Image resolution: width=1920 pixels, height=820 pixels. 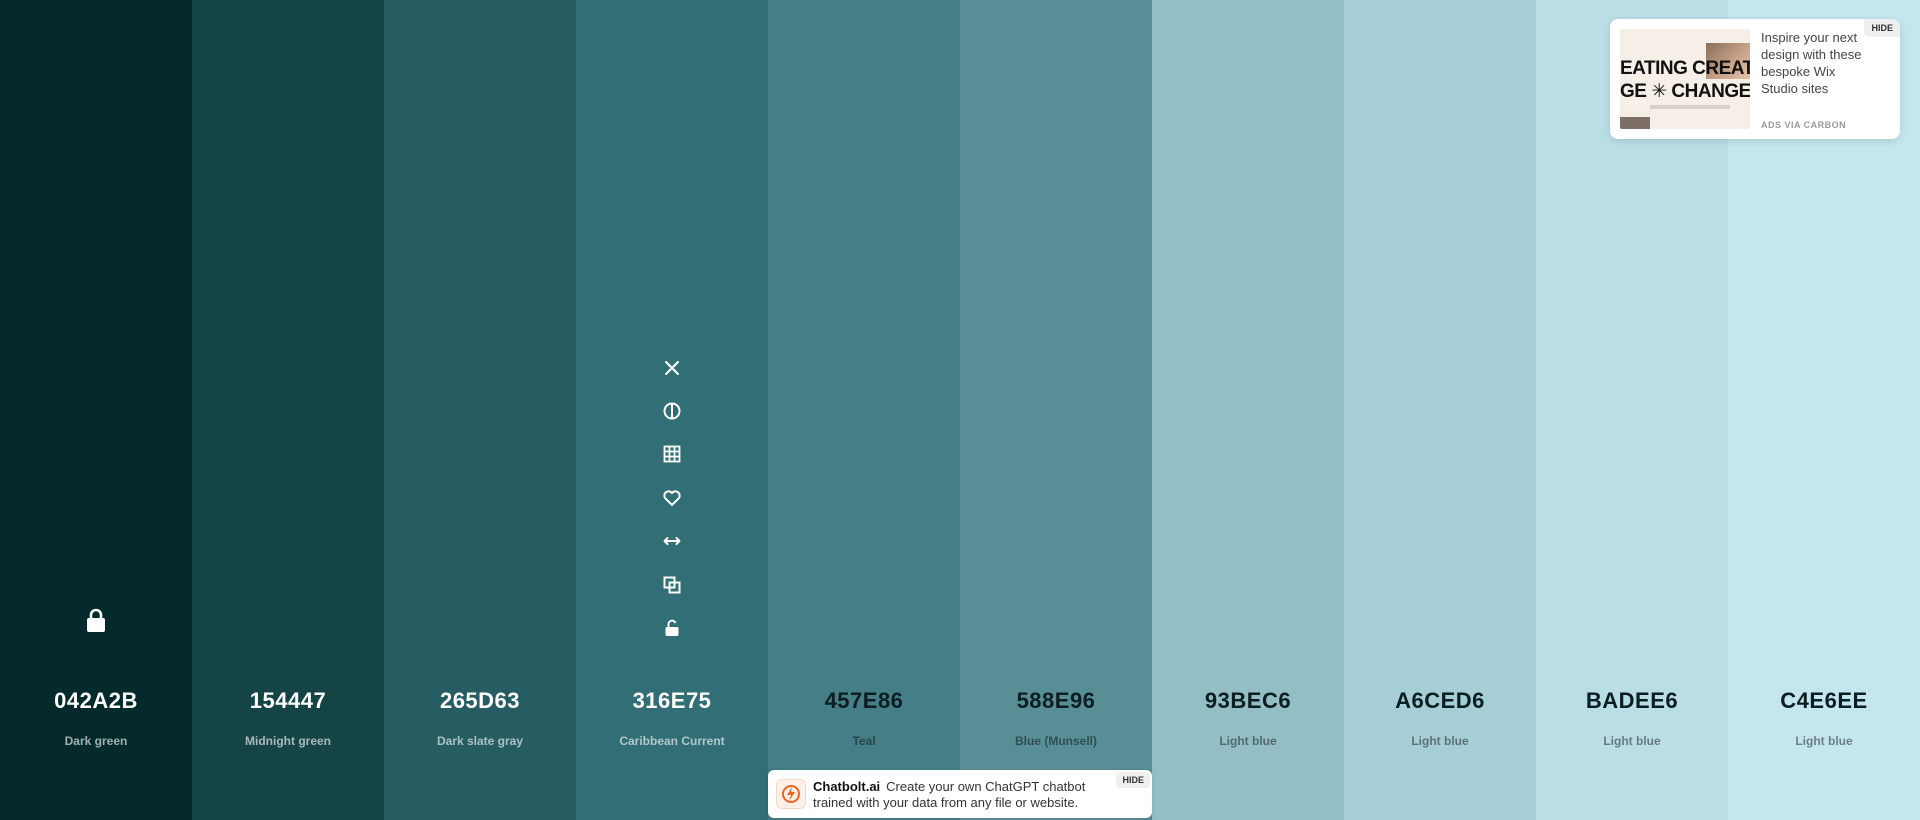 I want to click on unlock-icon, so click(x=672, y=627).